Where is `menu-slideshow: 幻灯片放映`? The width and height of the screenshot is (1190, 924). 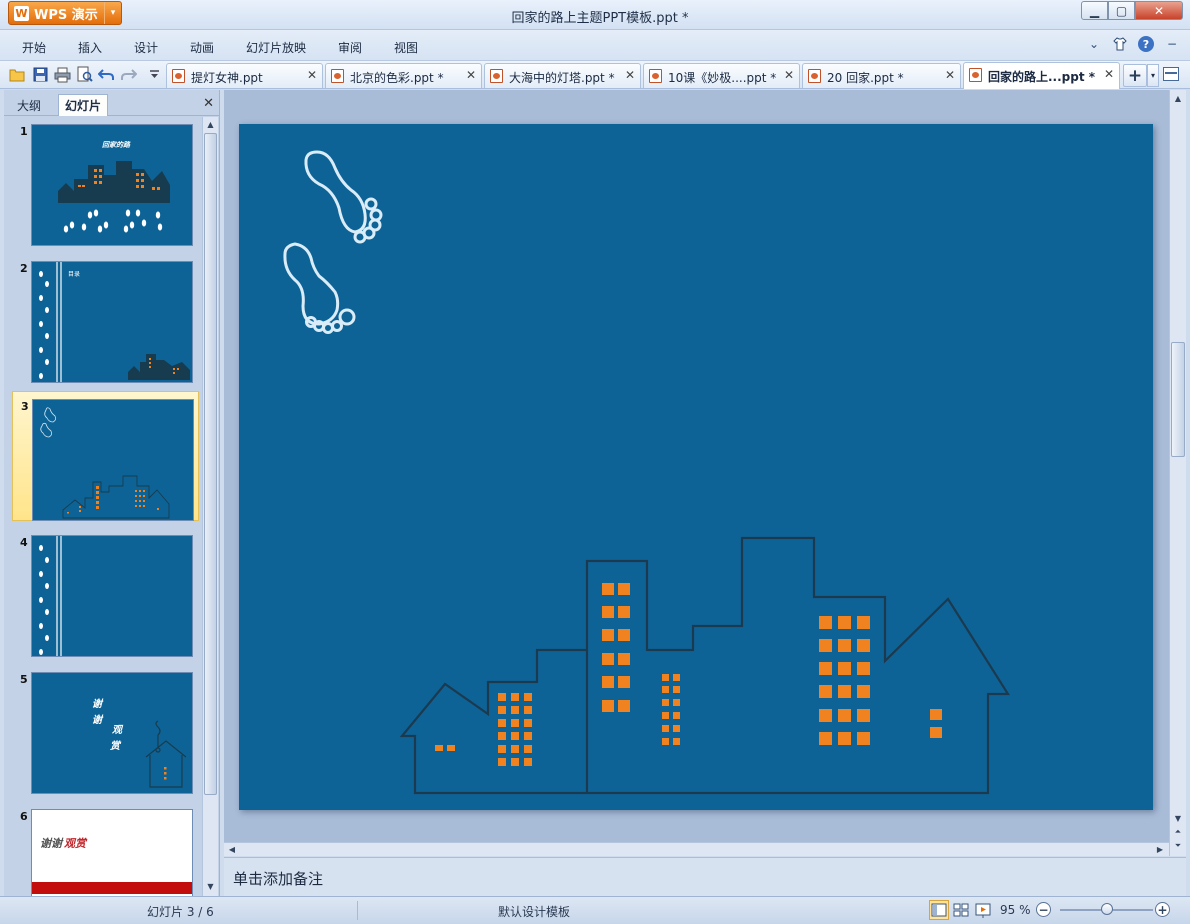
menu-slideshow: 幻灯片放映 is located at coordinates (276, 47).